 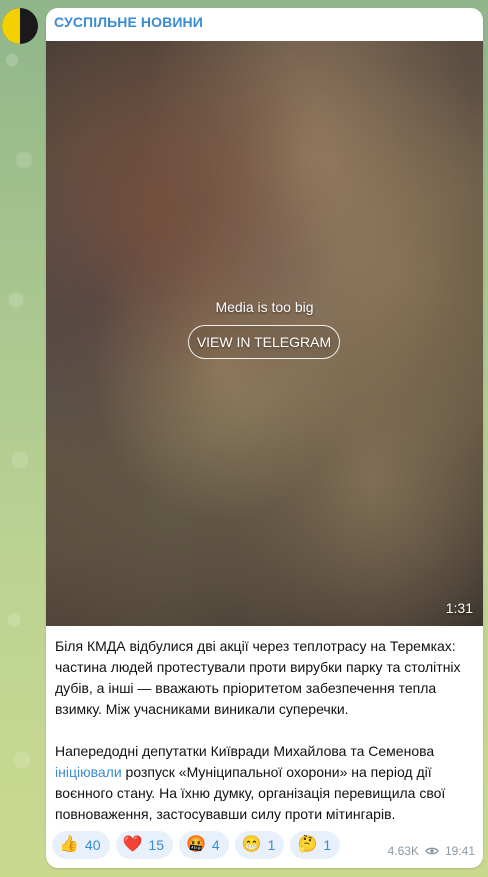 I want to click on video-duration: 1:31, so click(x=459, y=608).